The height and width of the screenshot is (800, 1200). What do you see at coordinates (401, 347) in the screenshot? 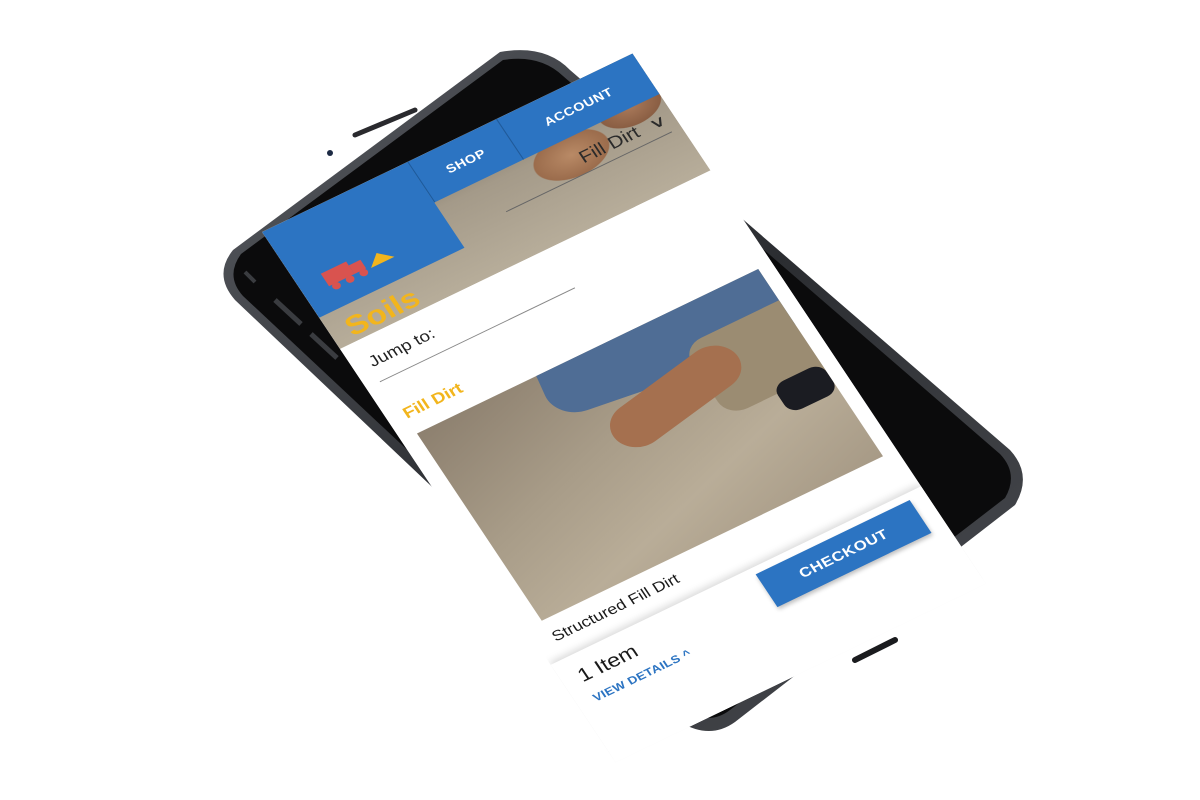
I see `jump-to-label: Jump to:` at bounding box center [401, 347].